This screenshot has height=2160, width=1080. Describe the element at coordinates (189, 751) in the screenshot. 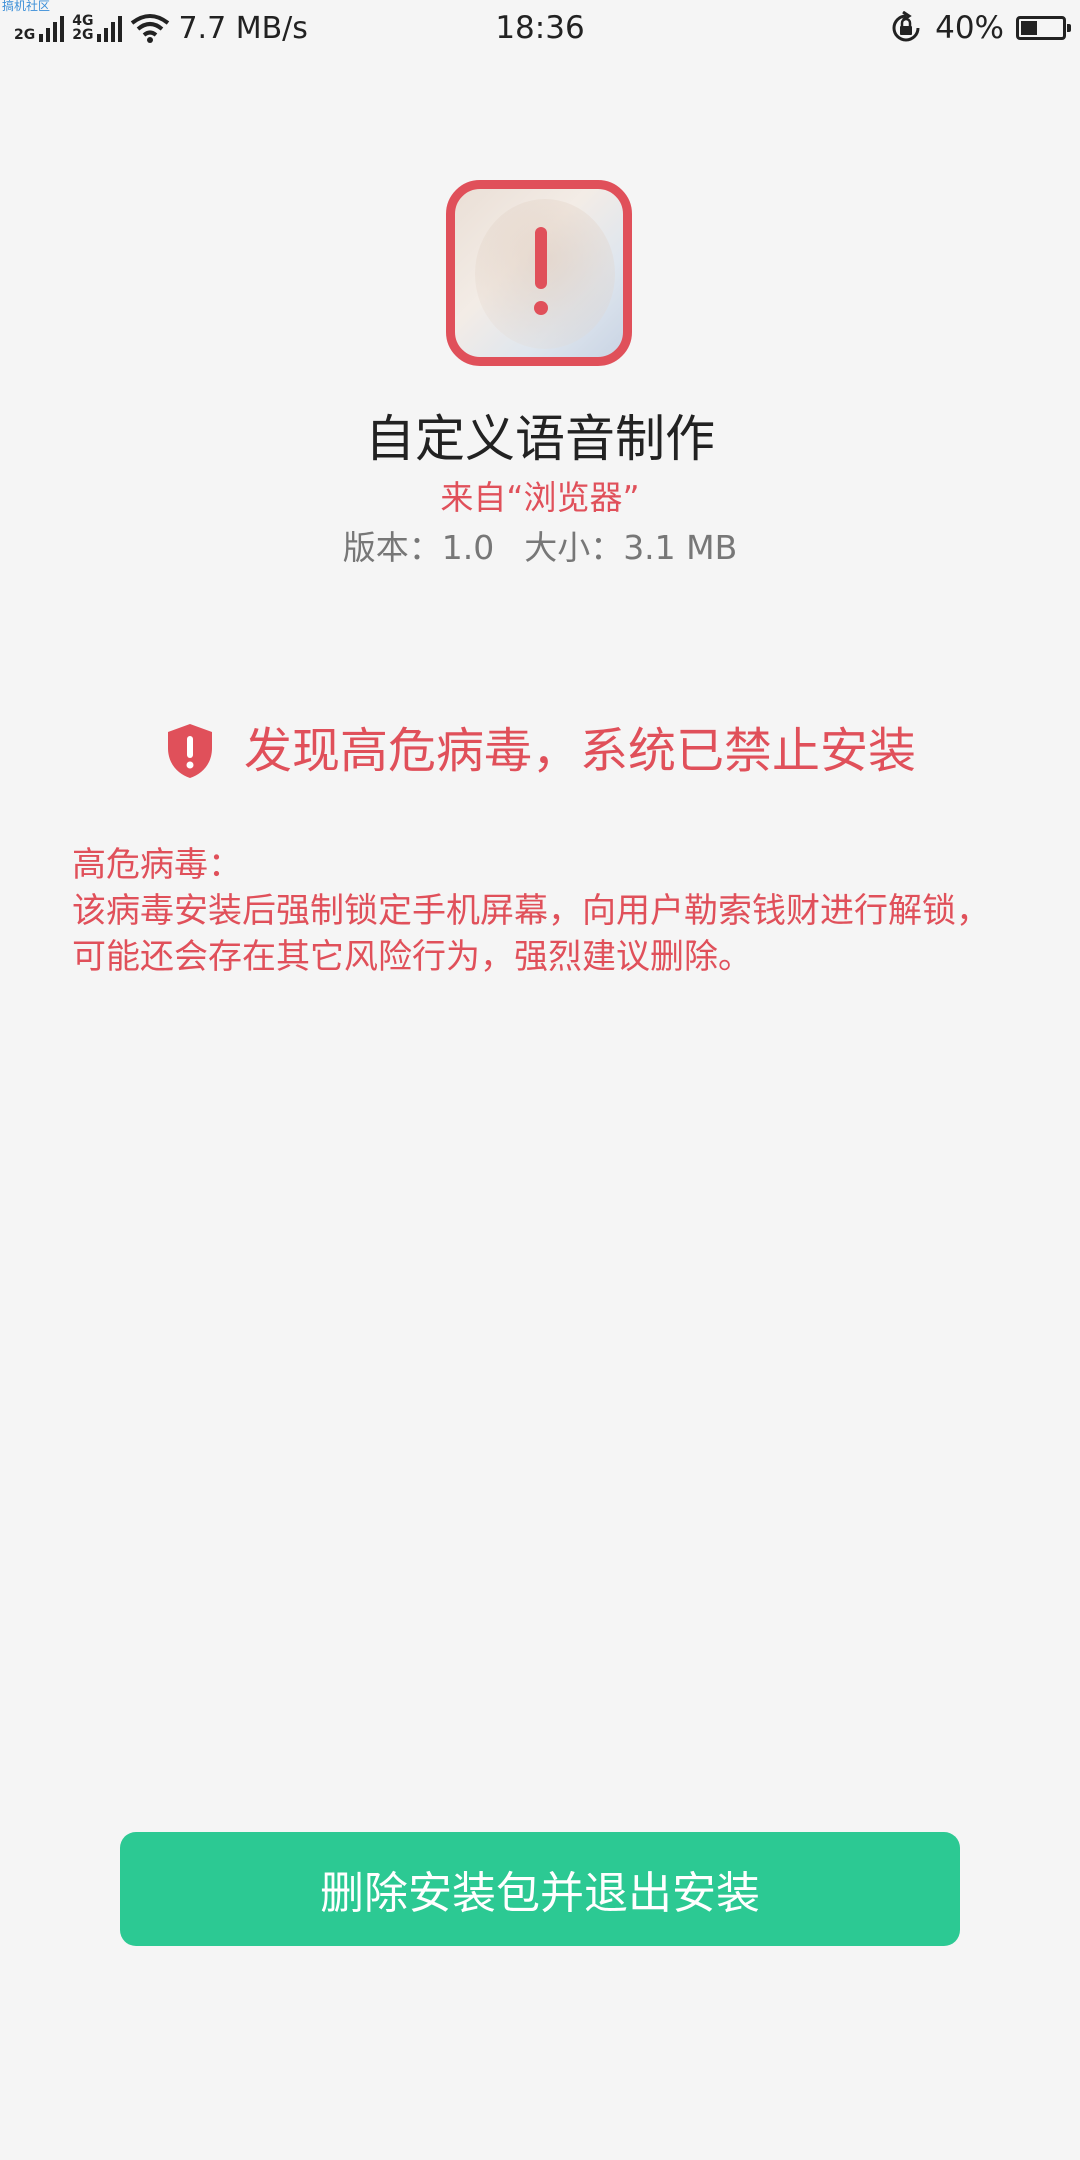

I see `shield-warning-icon` at that location.